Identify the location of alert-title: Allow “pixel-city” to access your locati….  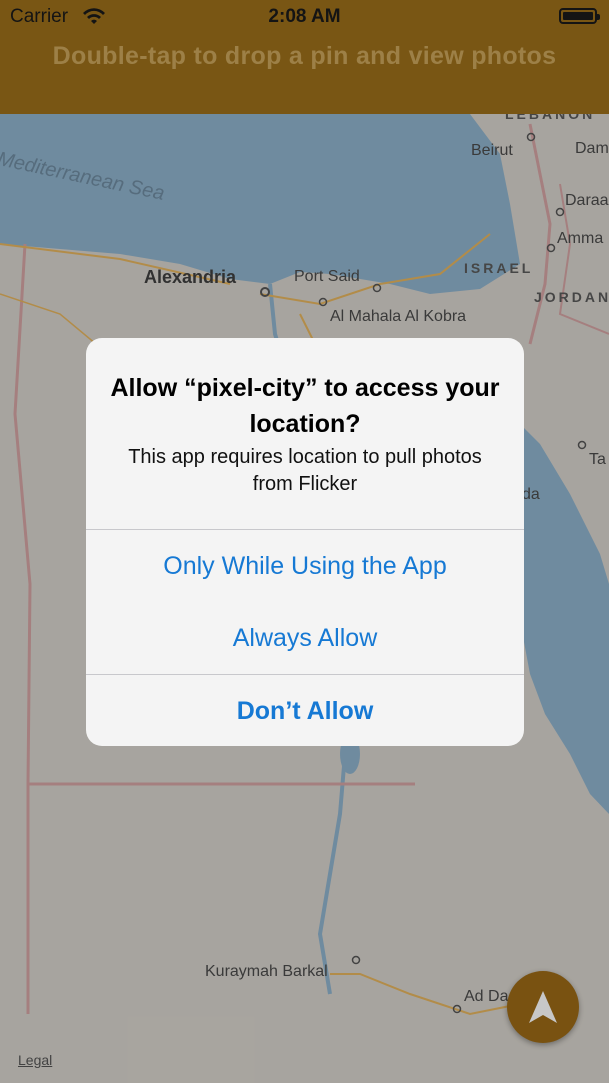
(305, 406).